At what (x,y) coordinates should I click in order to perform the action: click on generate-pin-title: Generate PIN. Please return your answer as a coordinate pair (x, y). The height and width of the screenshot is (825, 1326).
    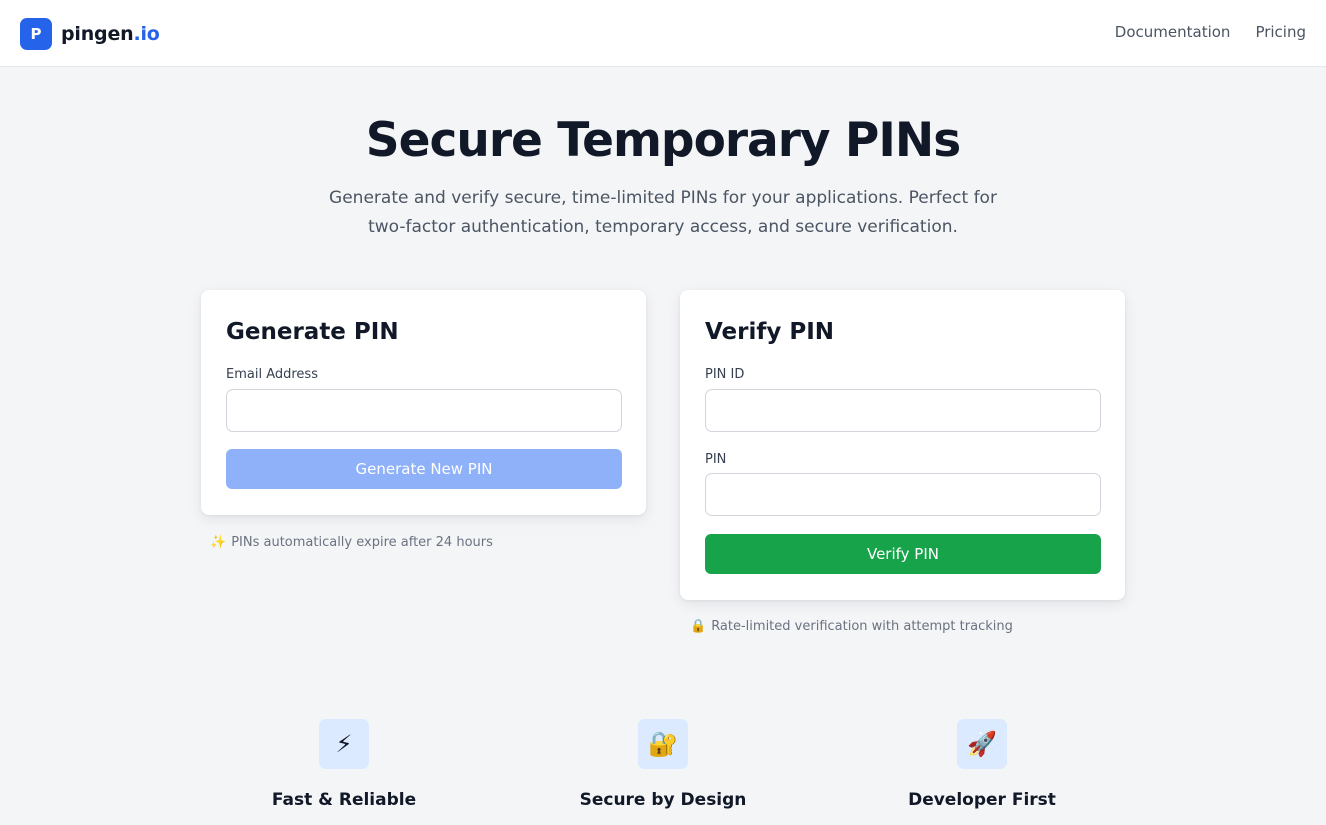
    Looking at the image, I should click on (312, 332).